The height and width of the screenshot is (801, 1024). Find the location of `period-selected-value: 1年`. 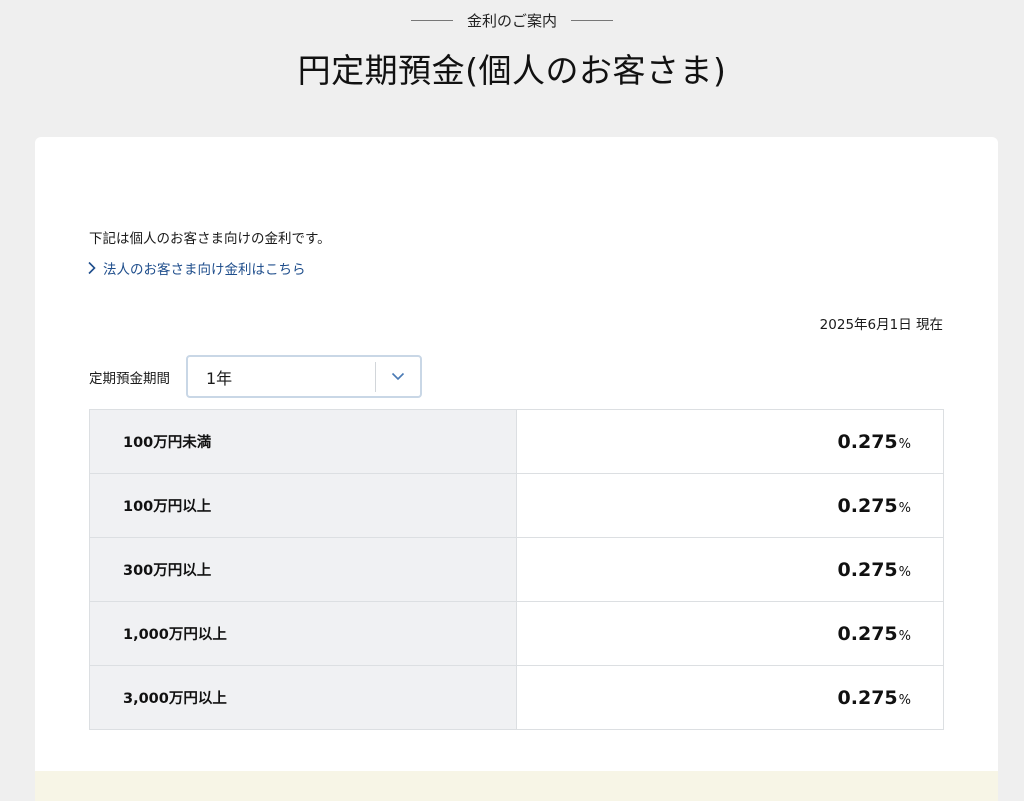

period-selected-value: 1年 is located at coordinates (219, 378).